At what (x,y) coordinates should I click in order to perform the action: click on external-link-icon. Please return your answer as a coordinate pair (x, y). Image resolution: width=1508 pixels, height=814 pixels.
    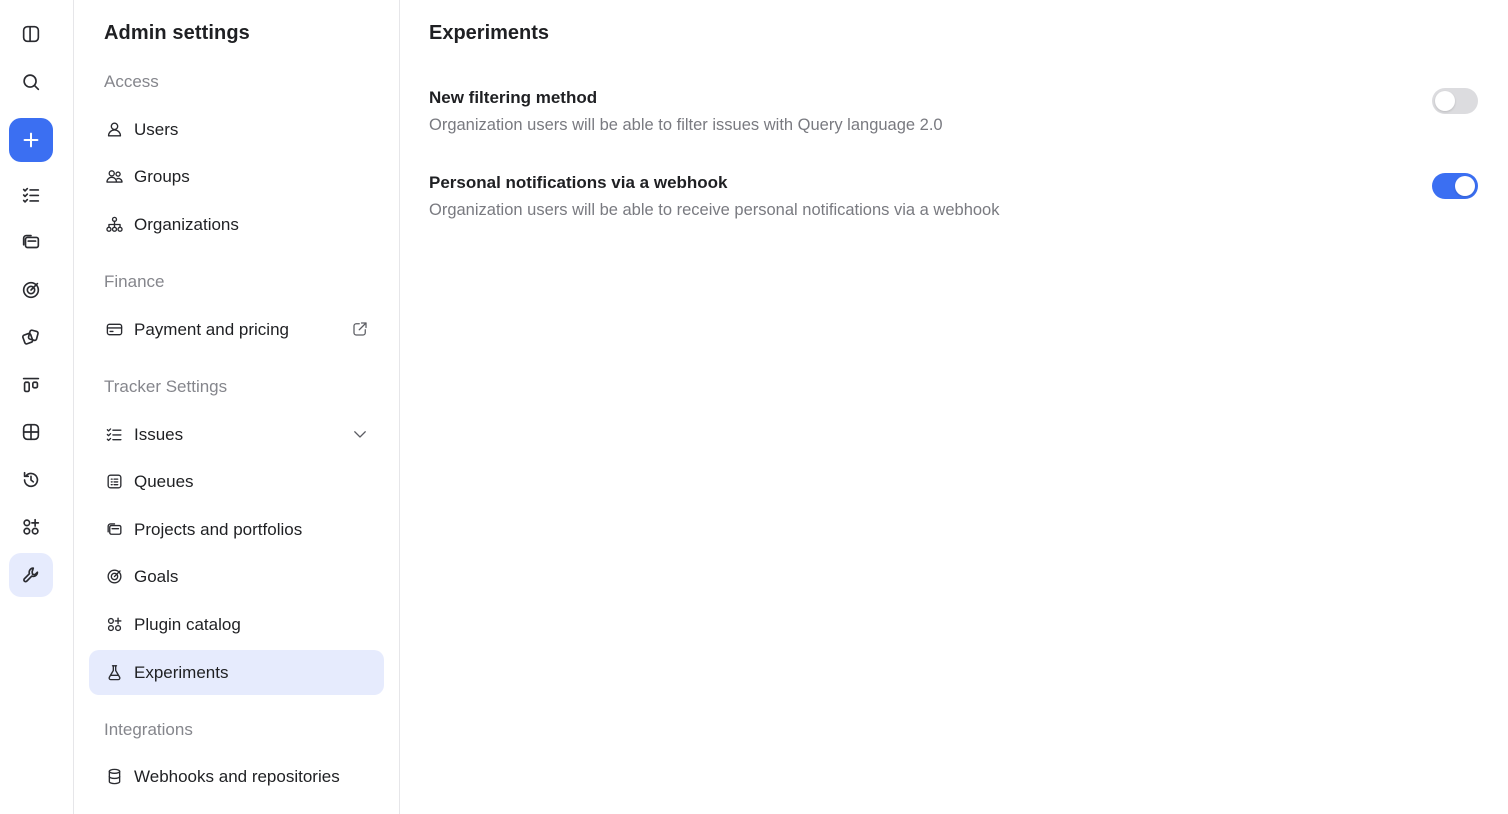
    Looking at the image, I should click on (360, 329).